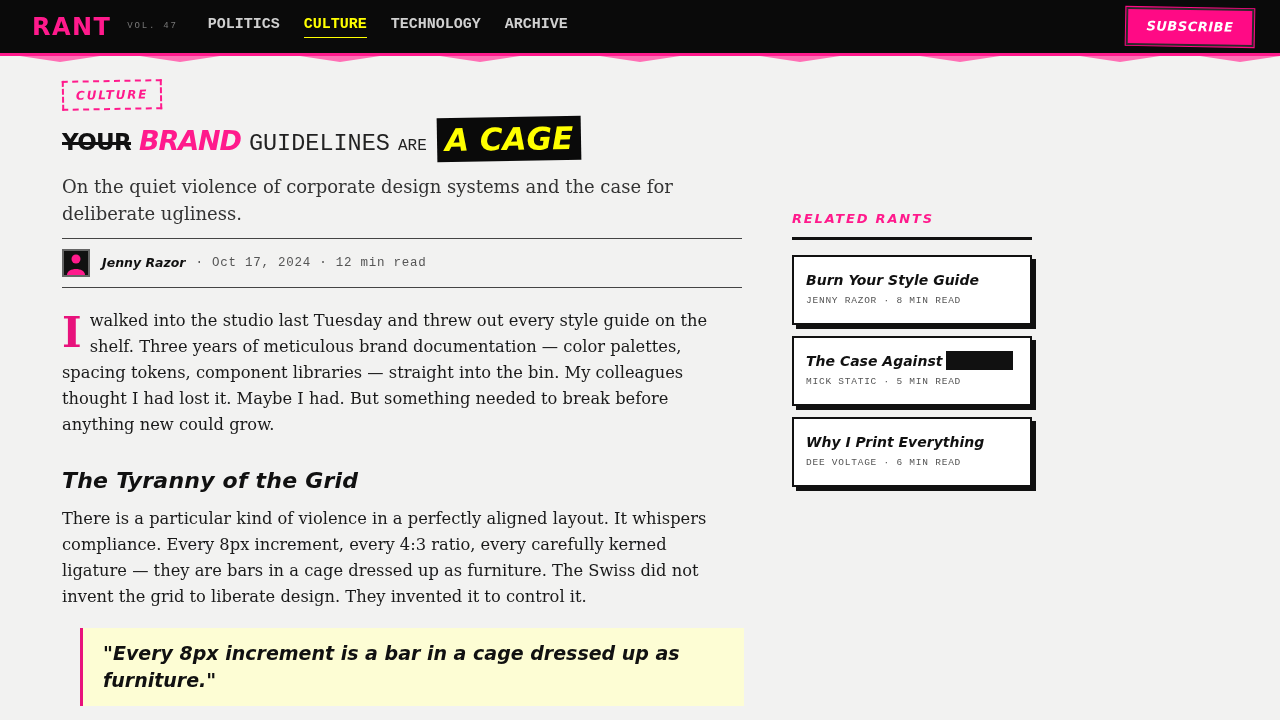 This screenshot has width=1280, height=720. Describe the element at coordinates (895, 442) in the screenshot. I see `related-title: Why I Print Everything` at that location.